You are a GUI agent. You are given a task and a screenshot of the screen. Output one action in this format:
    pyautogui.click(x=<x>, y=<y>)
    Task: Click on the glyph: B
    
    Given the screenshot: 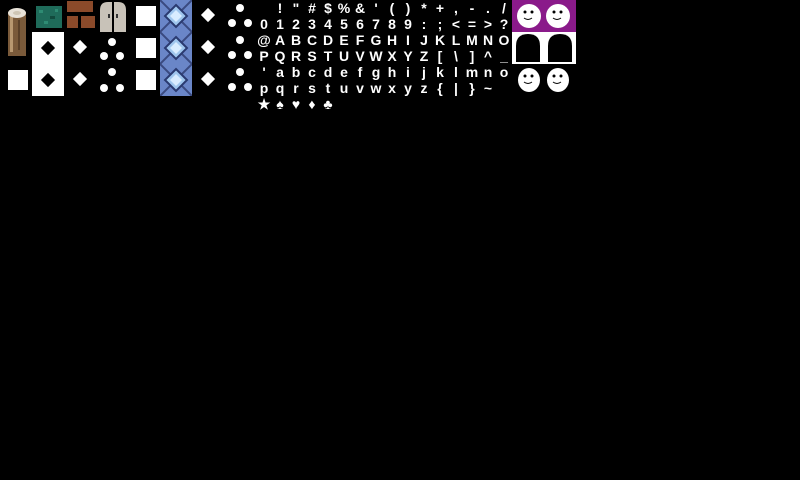 What is the action you would take?
    pyautogui.click(x=296, y=40)
    